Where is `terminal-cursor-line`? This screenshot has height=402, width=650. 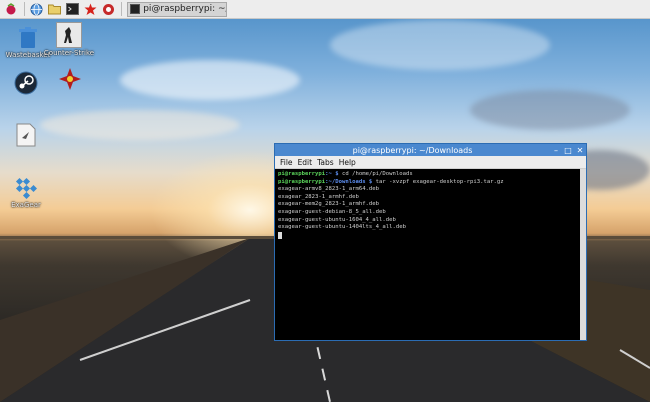
terminal-cursor-line is located at coordinates (427, 236).